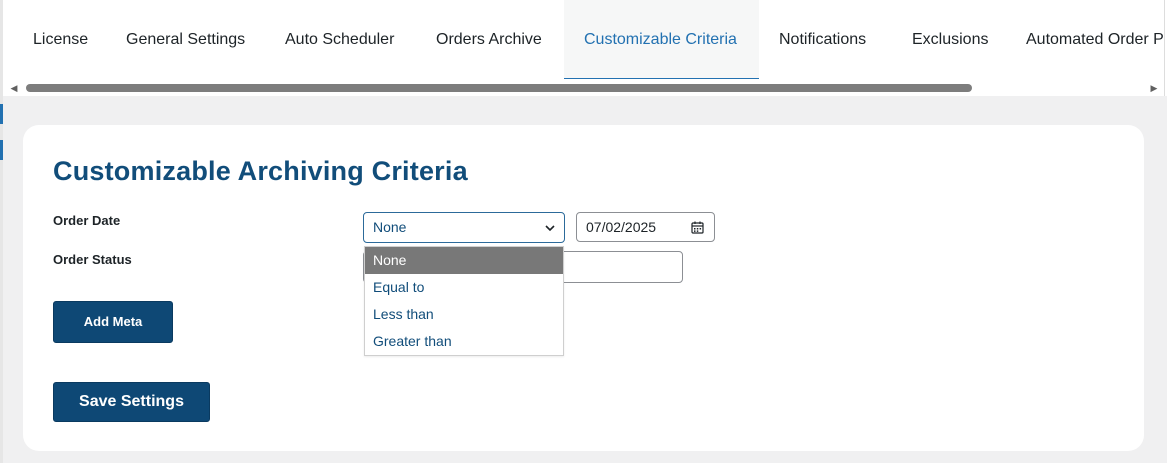 Image resolution: width=1167 pixels, height=463 pixels. I want to click on horizontal-scrollbar: ◀ ▶, so click(583, 88).